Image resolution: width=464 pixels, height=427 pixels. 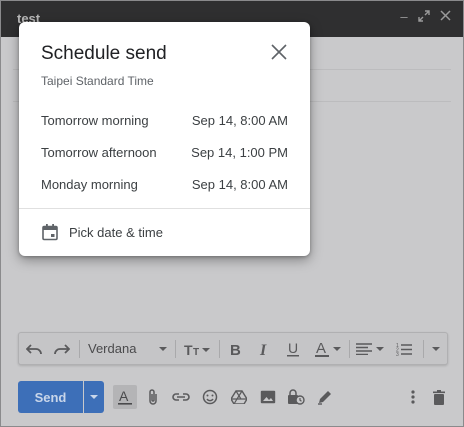 What do you see at coordinates (404, 348) in the screenshot?
I see `numbered-list-icon: 123` at bounding box center [404, 348].